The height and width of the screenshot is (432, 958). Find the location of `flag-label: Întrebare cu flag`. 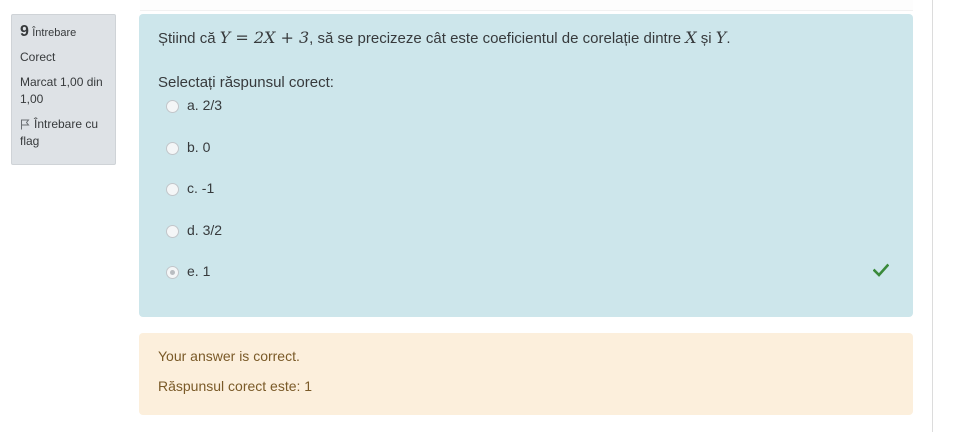

flag-label: Întrebare cu flag is located at coordinates (59, 132).